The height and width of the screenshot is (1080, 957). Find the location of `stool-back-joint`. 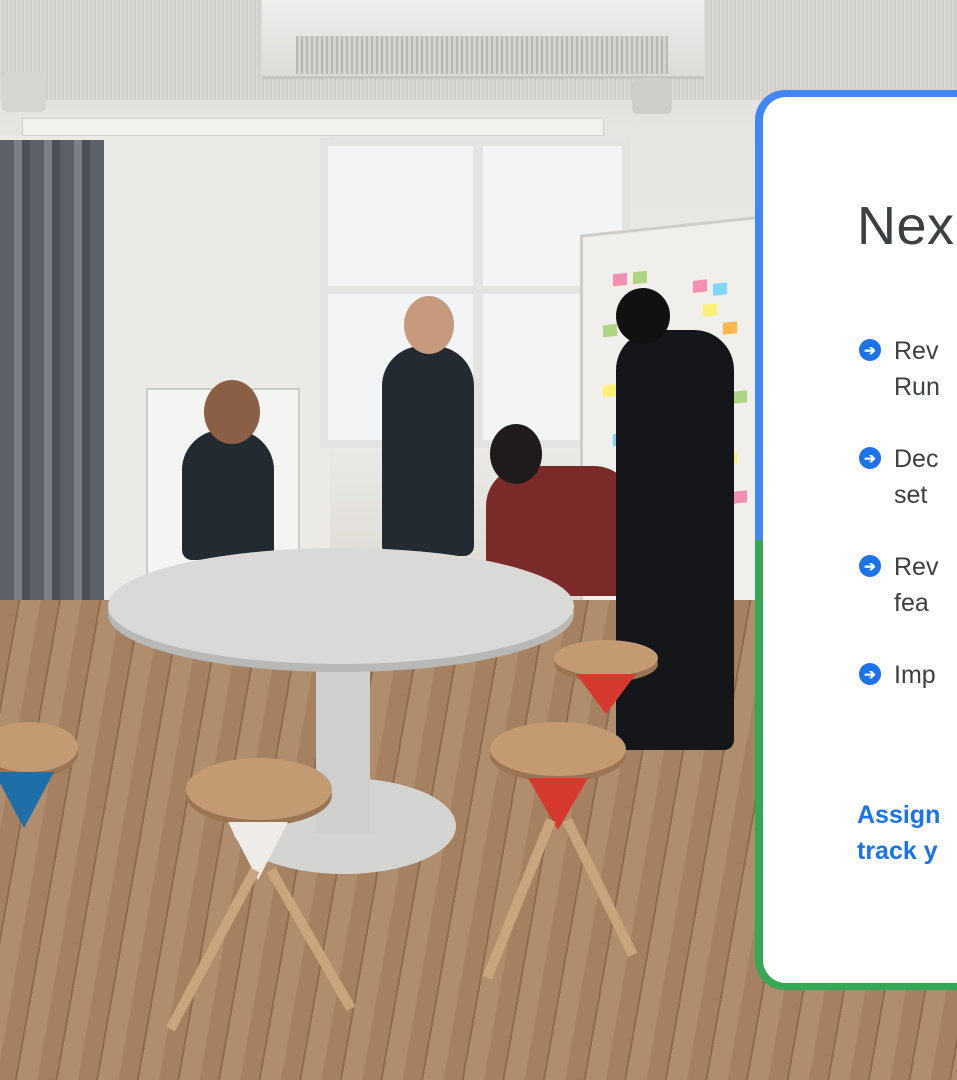

stool-back-joint is located at coordinates (606, 694).